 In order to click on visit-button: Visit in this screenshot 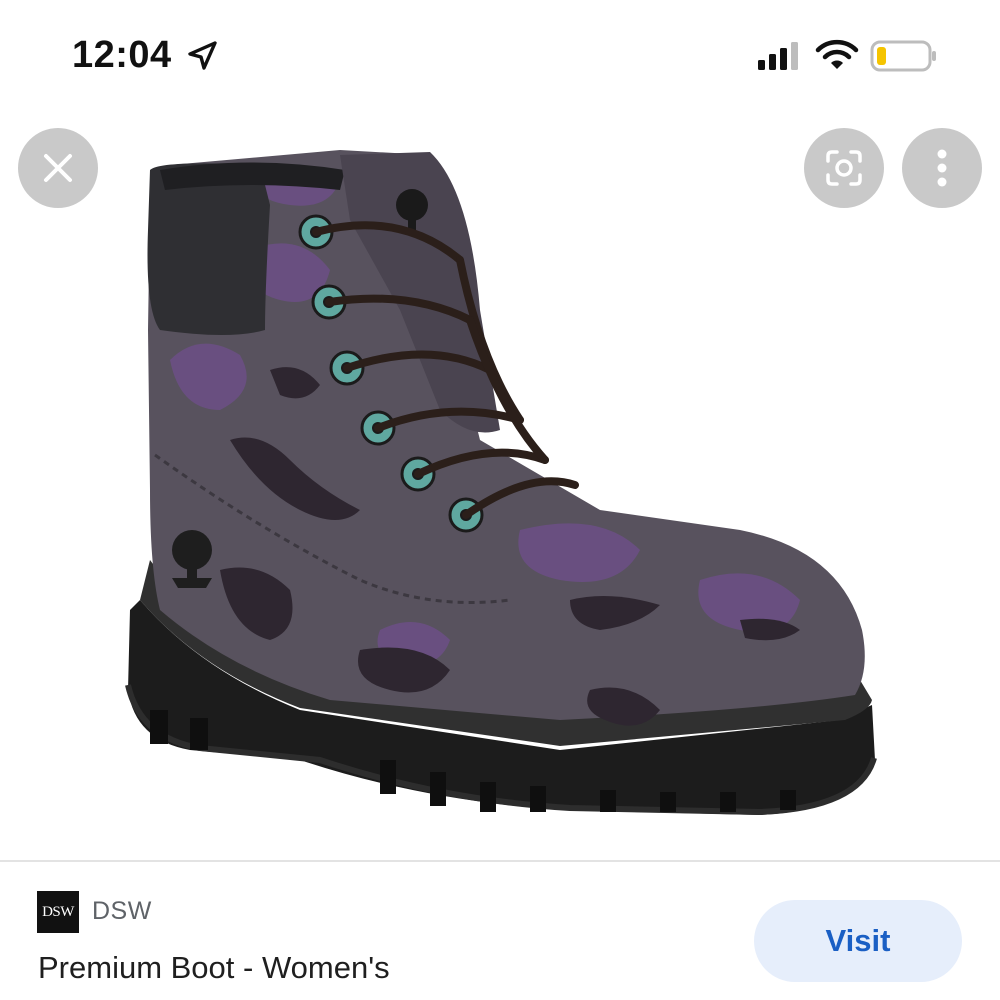, I will do `click(858, 941)`.